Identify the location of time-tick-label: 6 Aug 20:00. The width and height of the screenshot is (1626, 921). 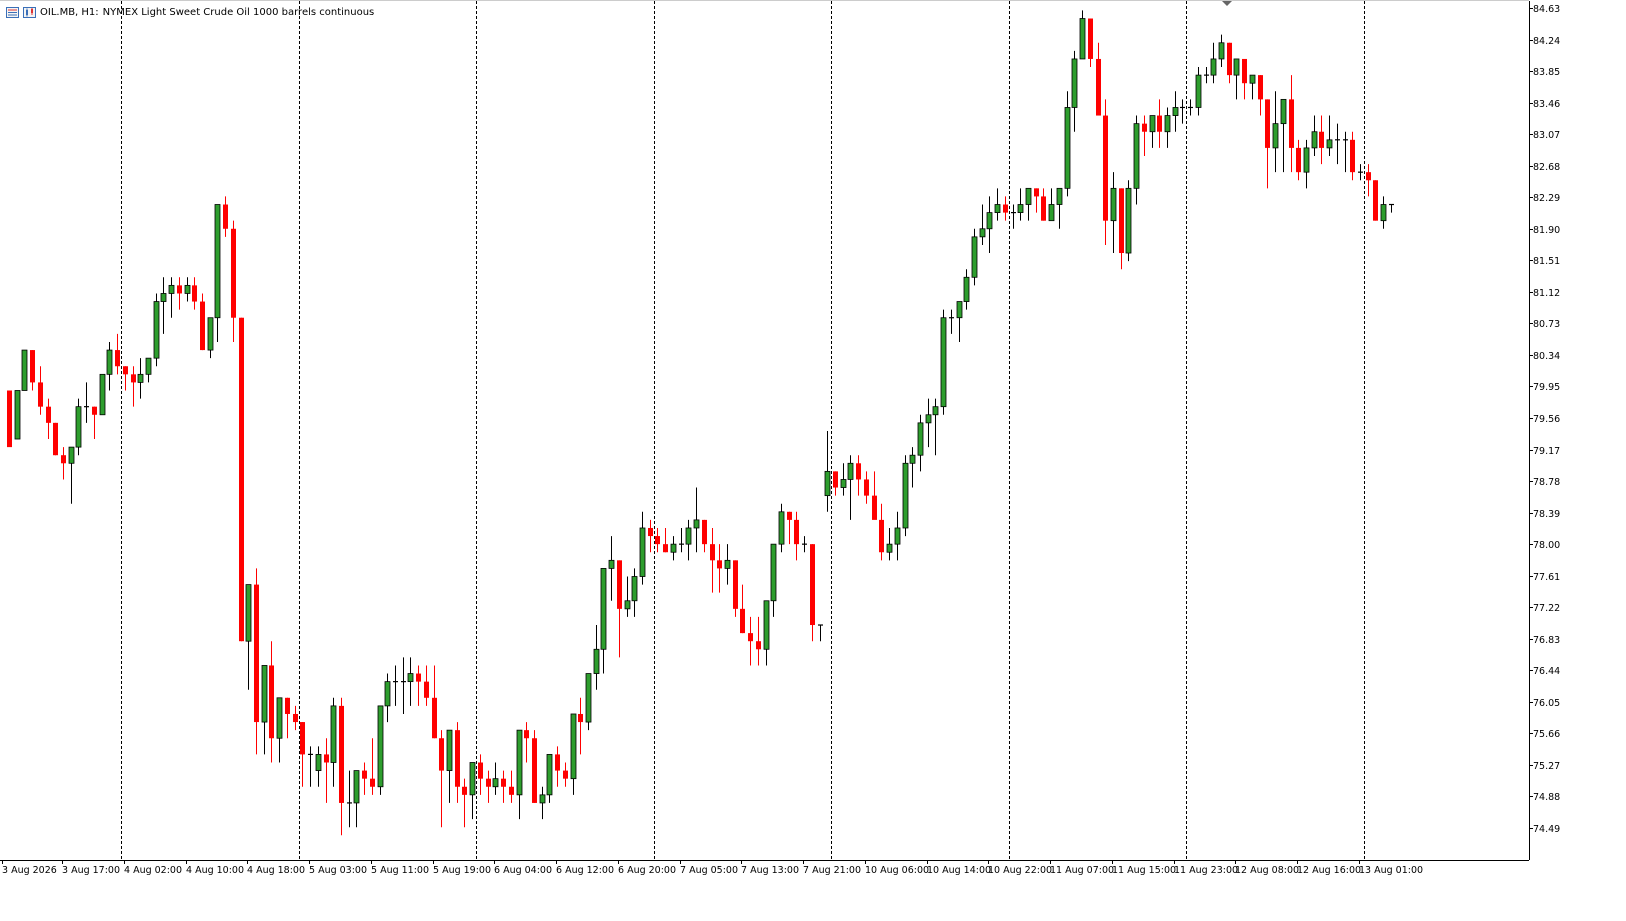
(647, 870).